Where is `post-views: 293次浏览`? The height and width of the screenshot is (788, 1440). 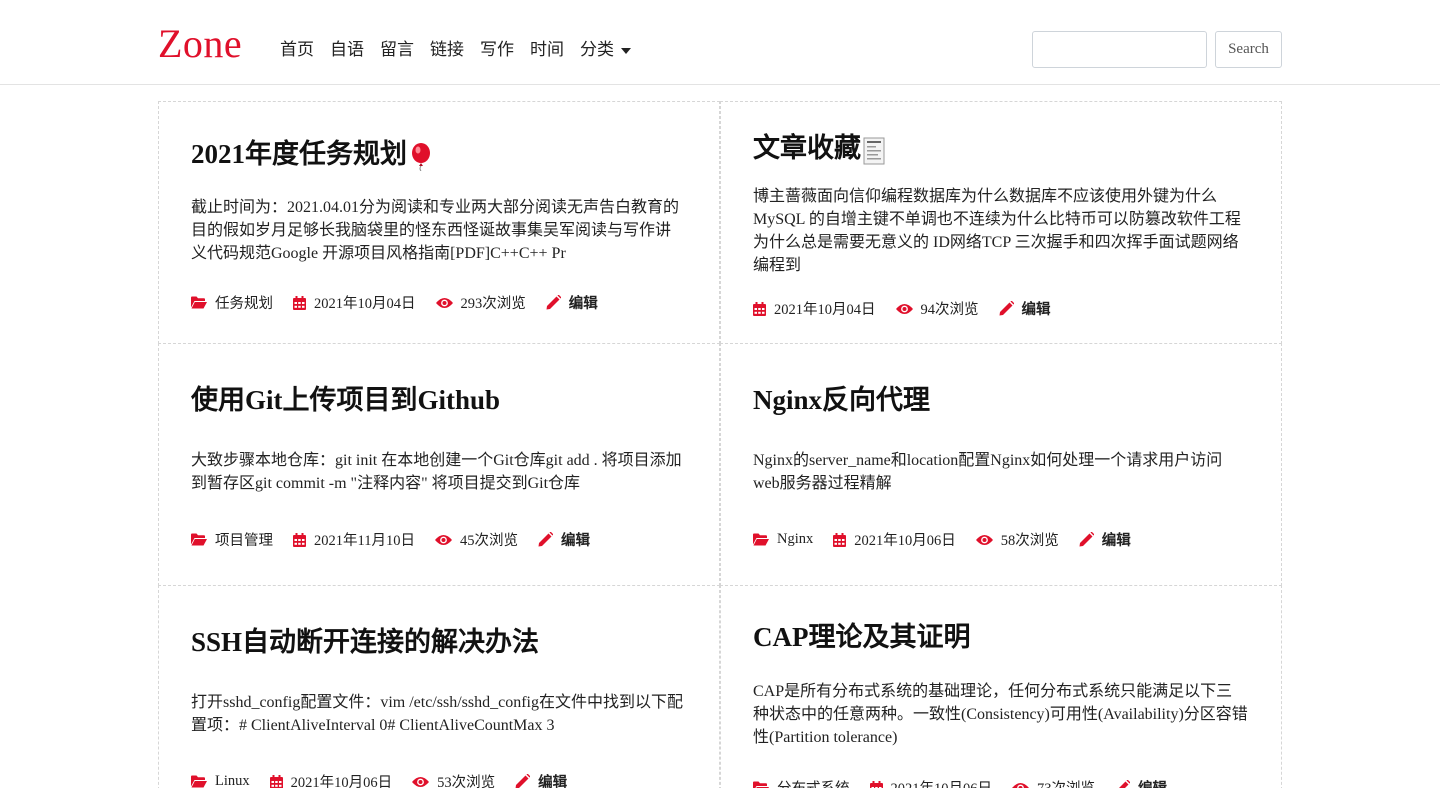
post-views: 293次浏览 is located at coordinates (480, 302).